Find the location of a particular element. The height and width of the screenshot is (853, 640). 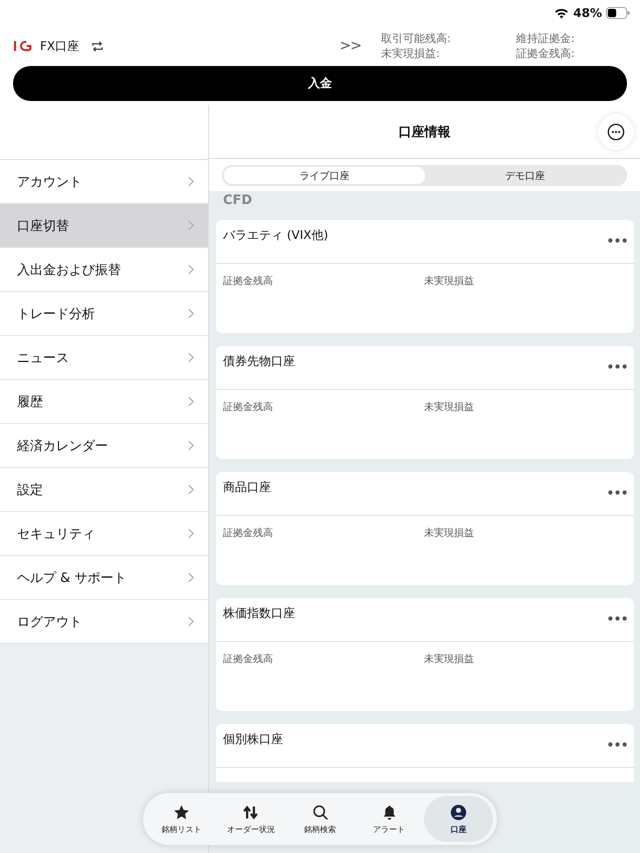

sidebar-item: 口座切替 is located at coordinates (104, 226).